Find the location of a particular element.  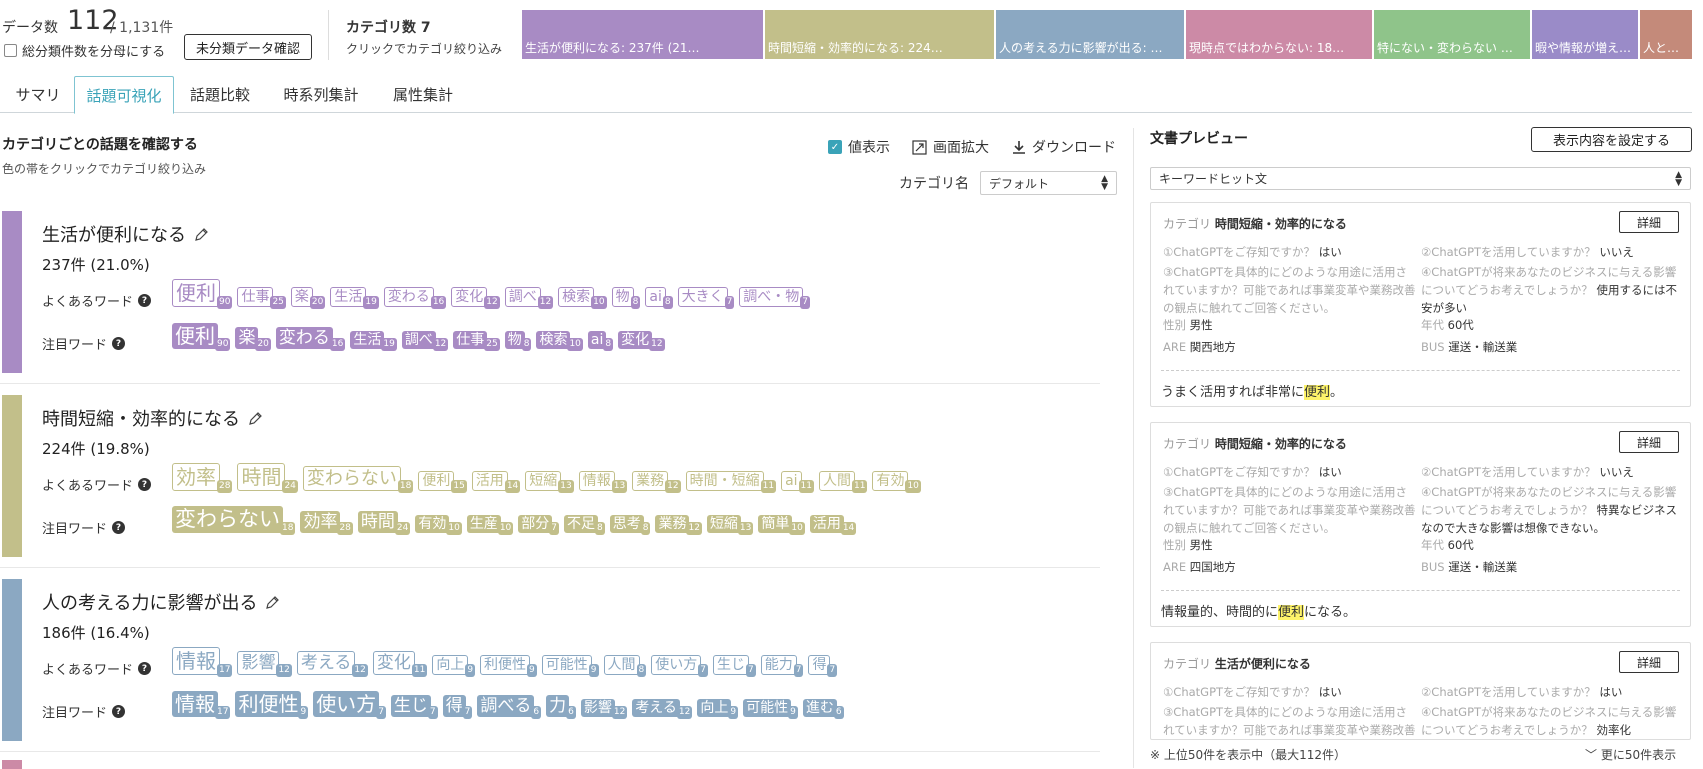

tab-time-series: 時系列集計 is located at coordinates (321, 94).